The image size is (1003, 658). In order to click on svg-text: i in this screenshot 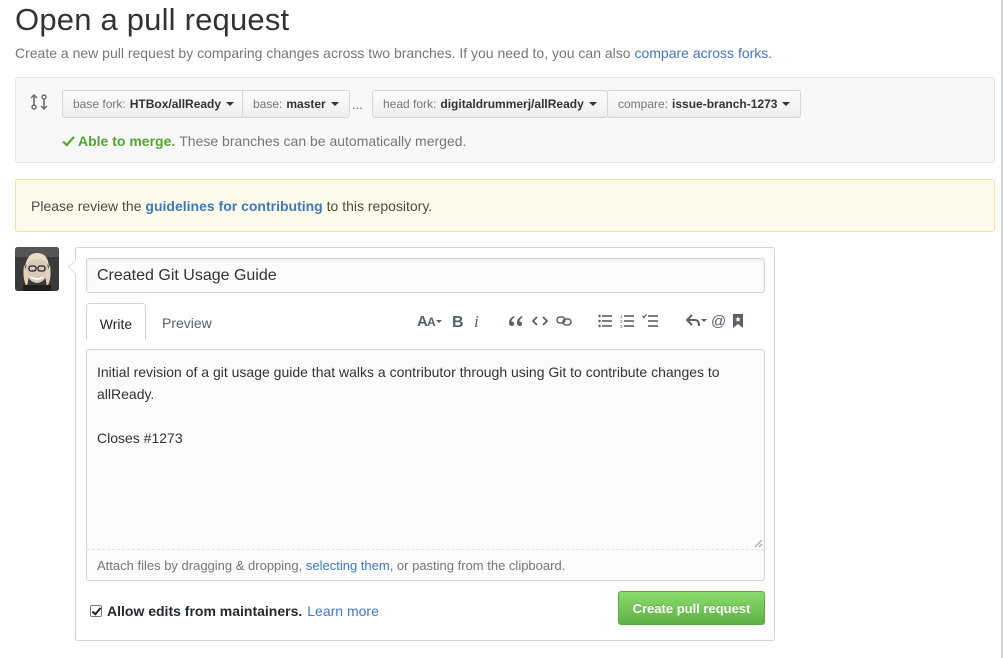, I will do `click(476, 321)`.